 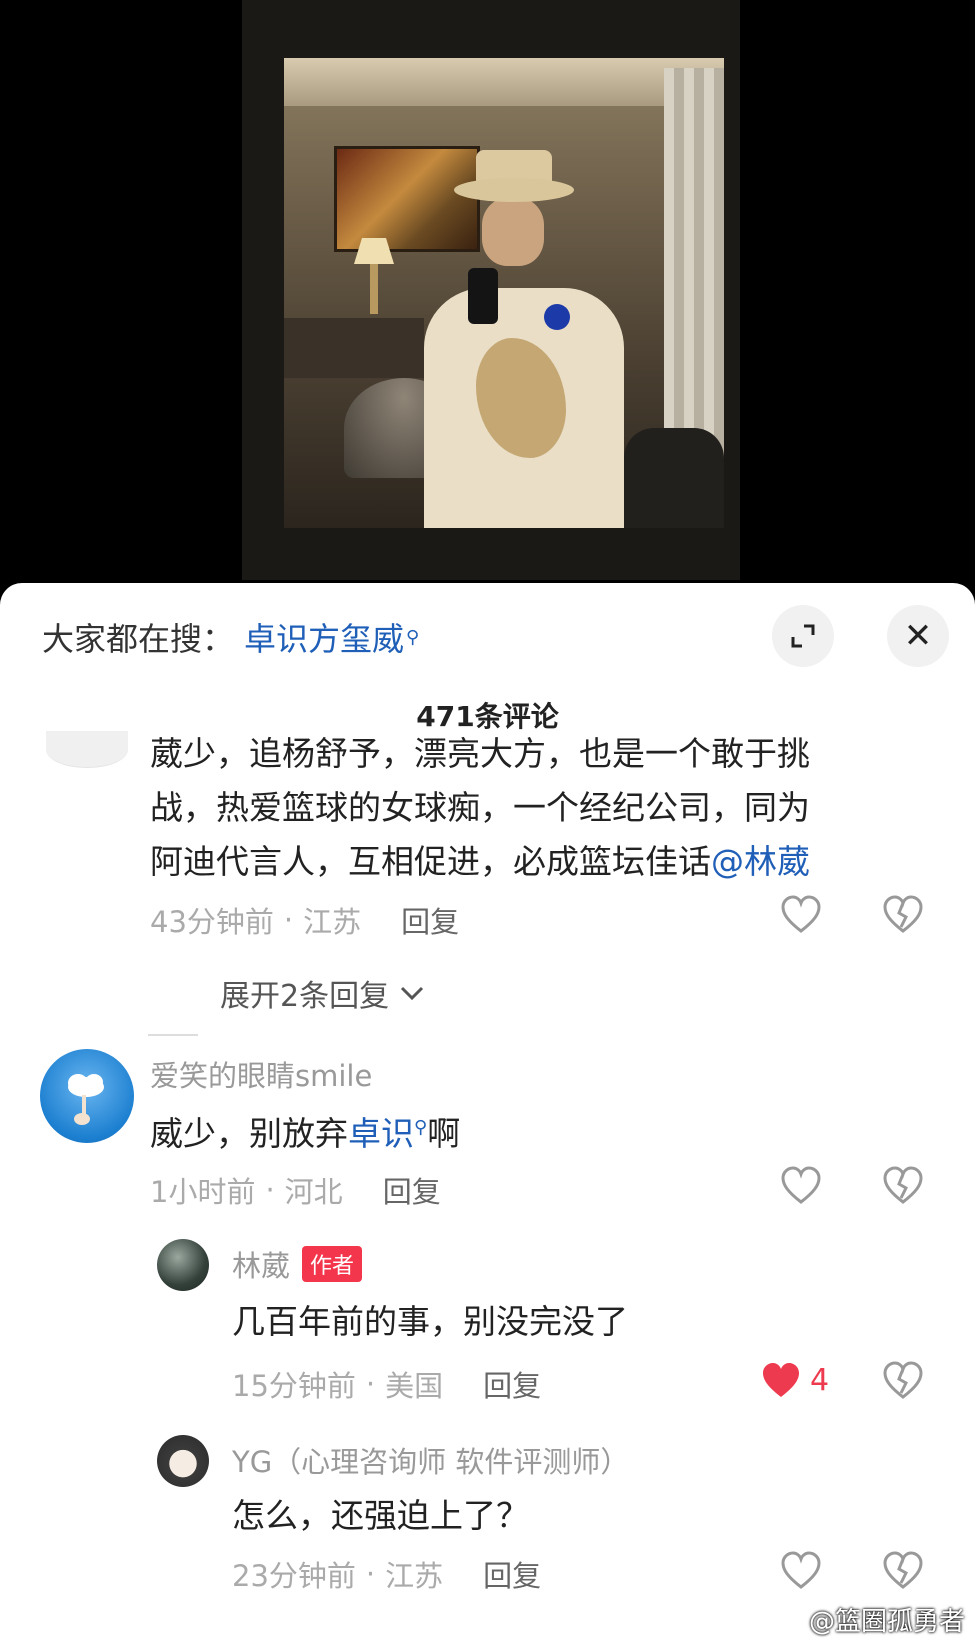 What do you see at coordinates (297, 1264) in the screenshot?
I see `reply-username-row: 林葳 作者` at bounding box center [297, 1264].